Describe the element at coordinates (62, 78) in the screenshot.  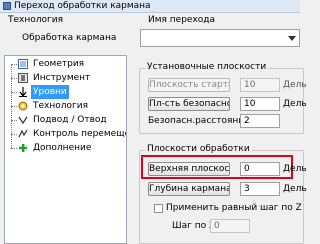
I see `tree-item-label: Инструмент` at that location.